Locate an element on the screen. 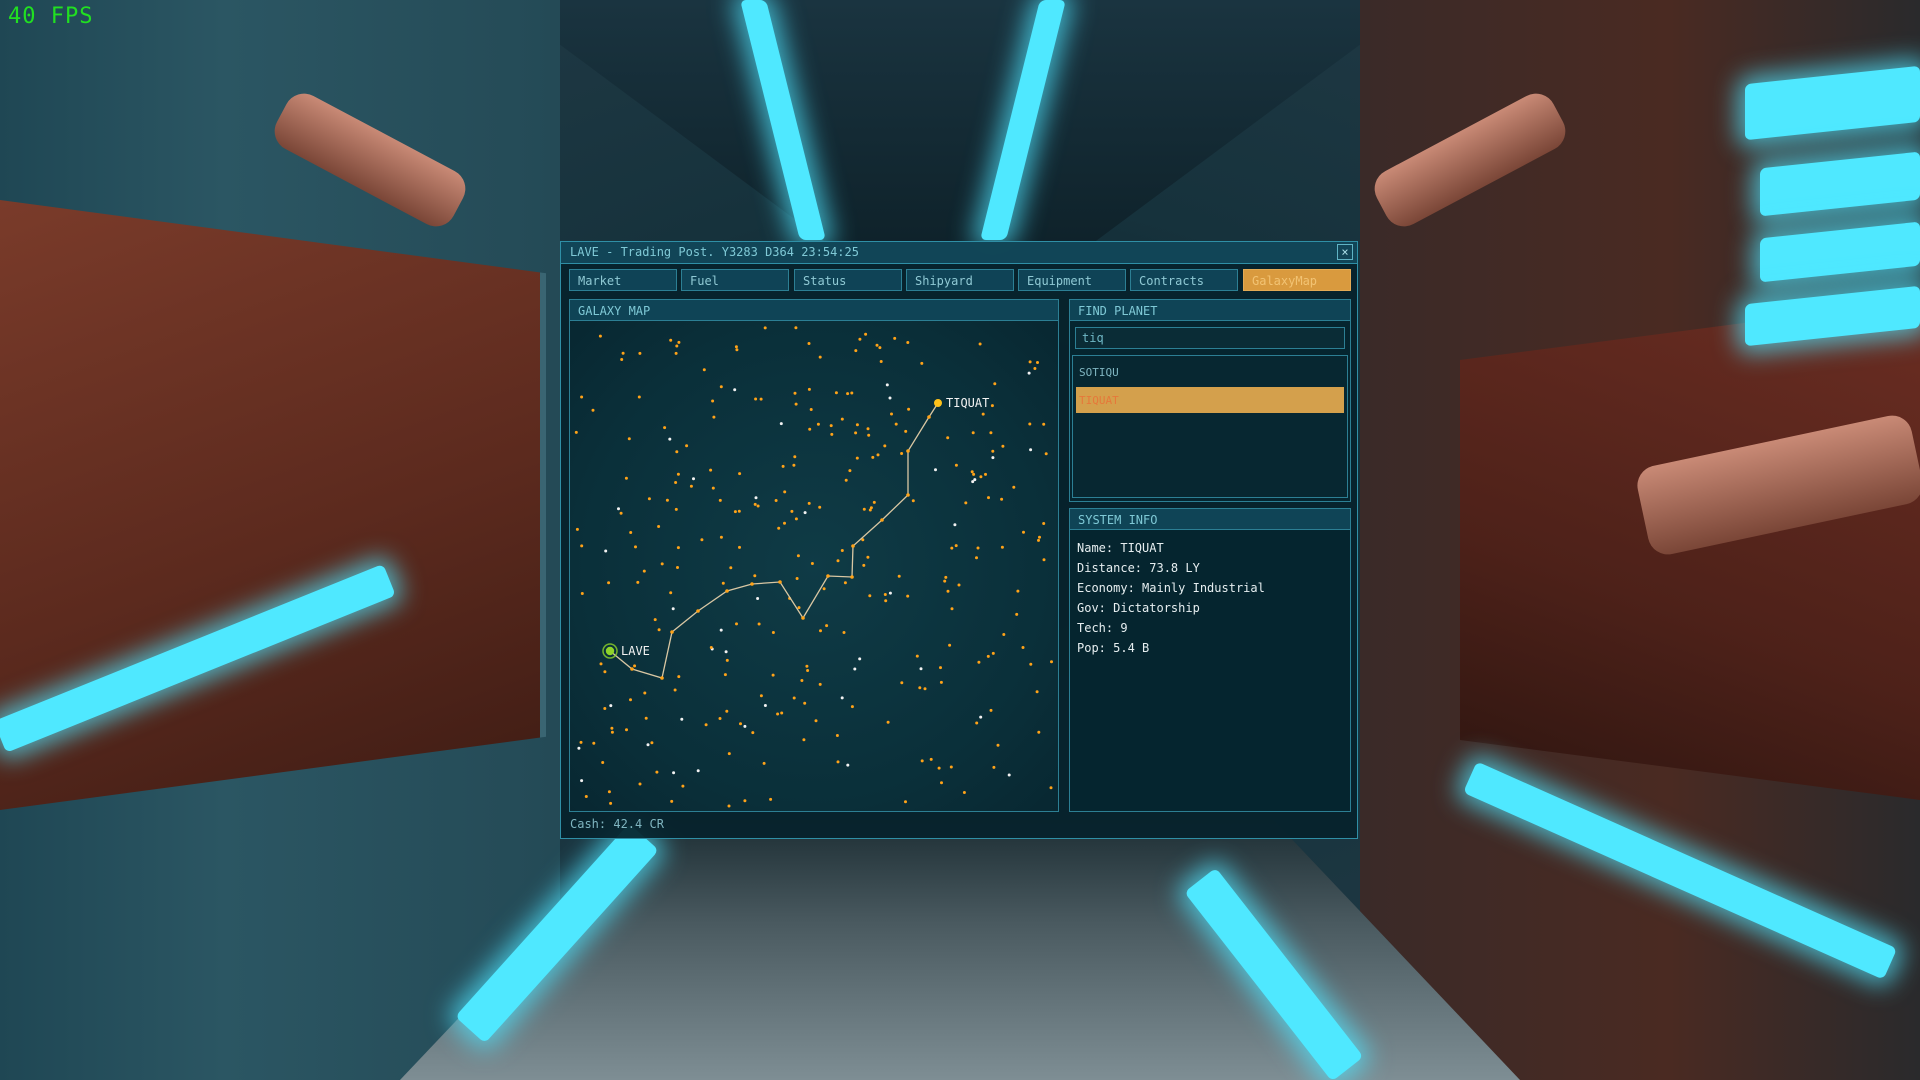  tab-fuel: Fuel is located at coordinates (735, 280).